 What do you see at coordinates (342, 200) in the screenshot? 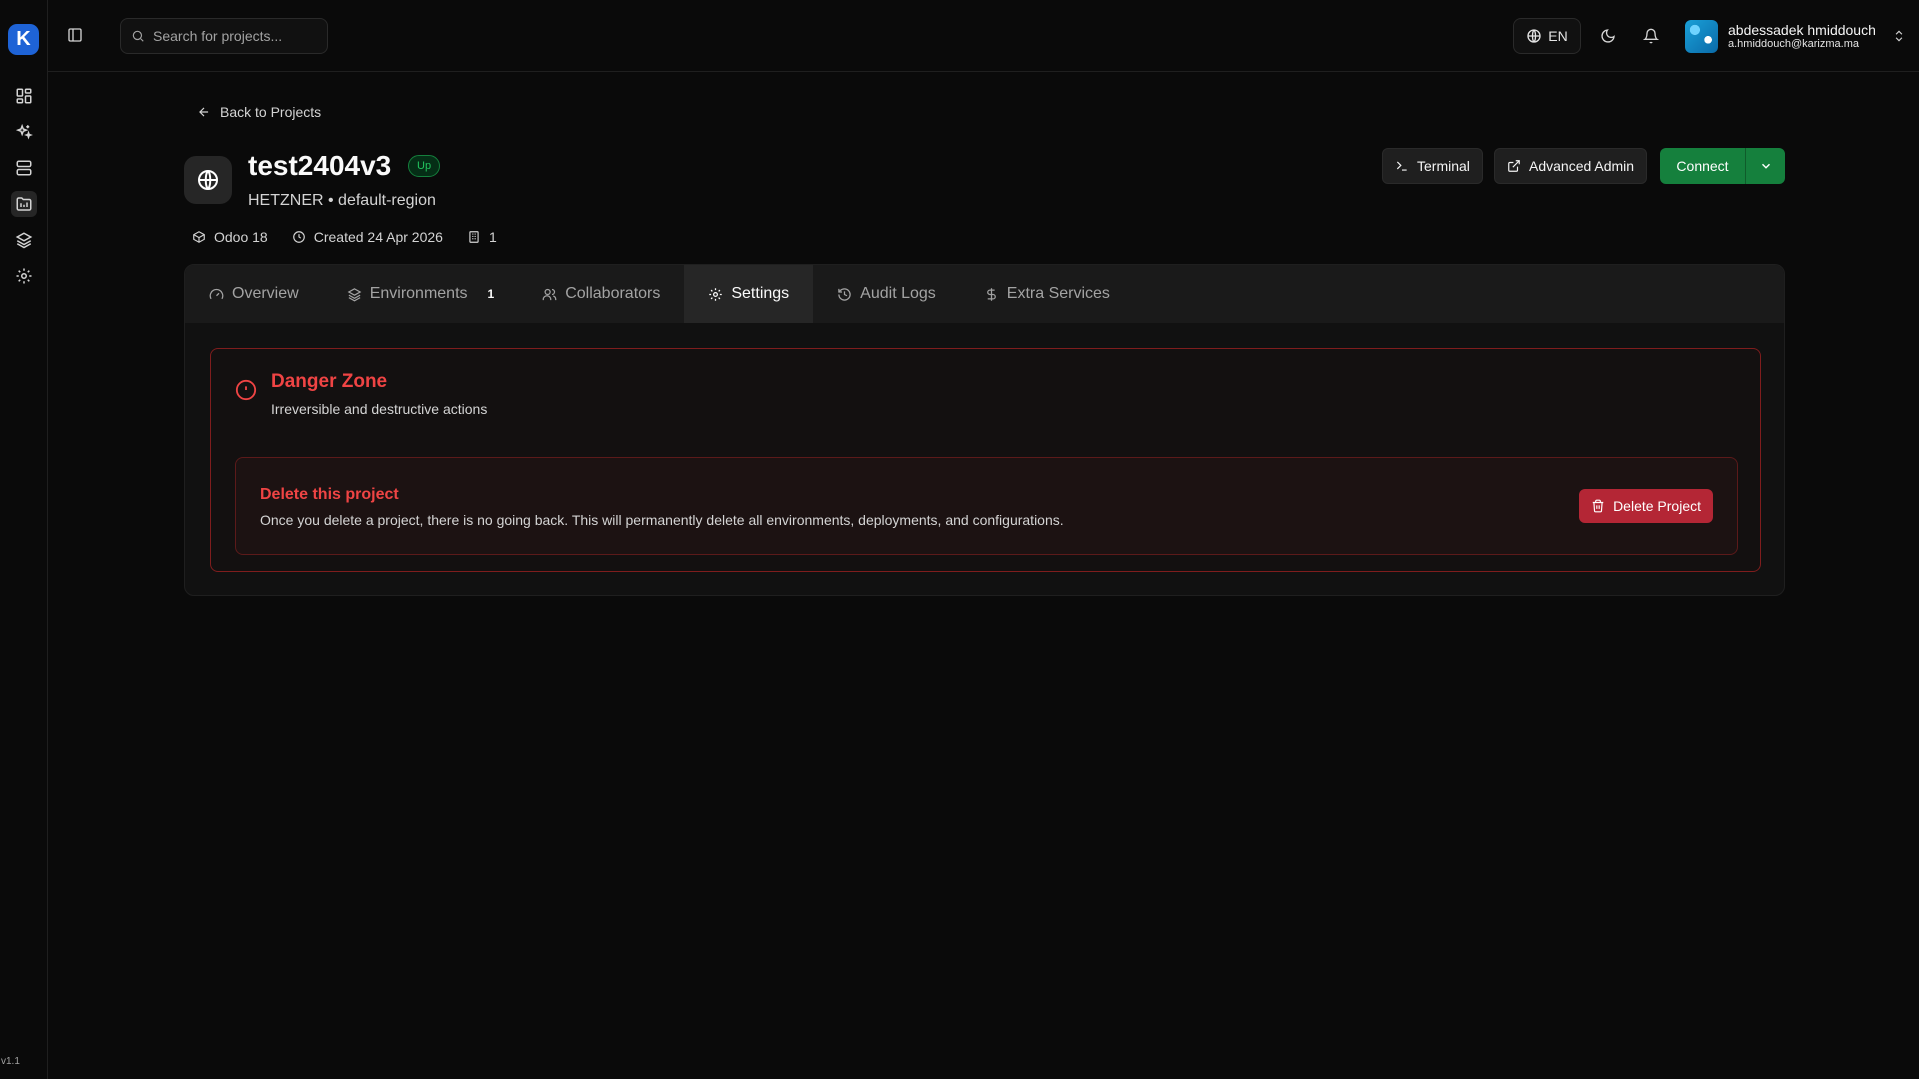
I see `project-provider-region: HETZNER • default-region` at bounding box center [342, 200].